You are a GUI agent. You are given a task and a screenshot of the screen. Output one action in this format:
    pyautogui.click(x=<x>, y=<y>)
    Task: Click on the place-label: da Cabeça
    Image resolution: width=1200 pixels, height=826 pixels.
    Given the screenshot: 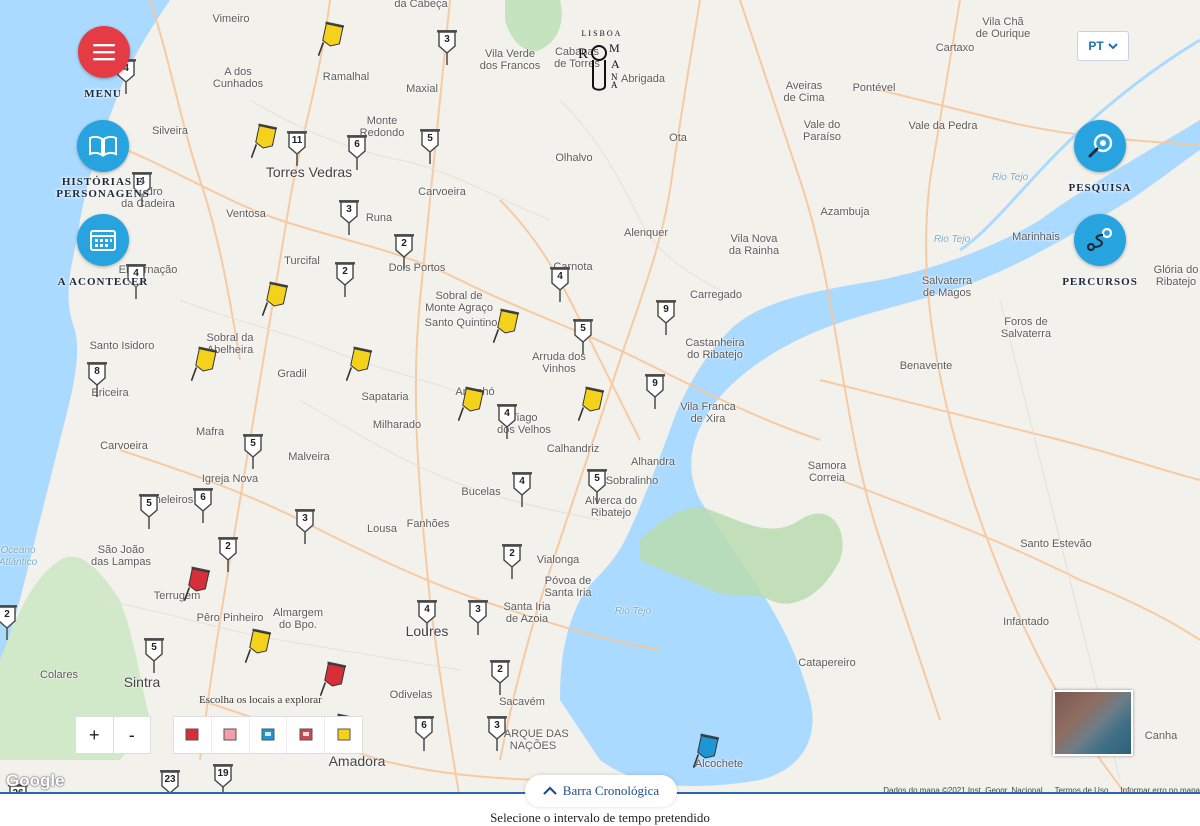 What is the action you would take?
    pyautogui.click(x=421, y=5)
    